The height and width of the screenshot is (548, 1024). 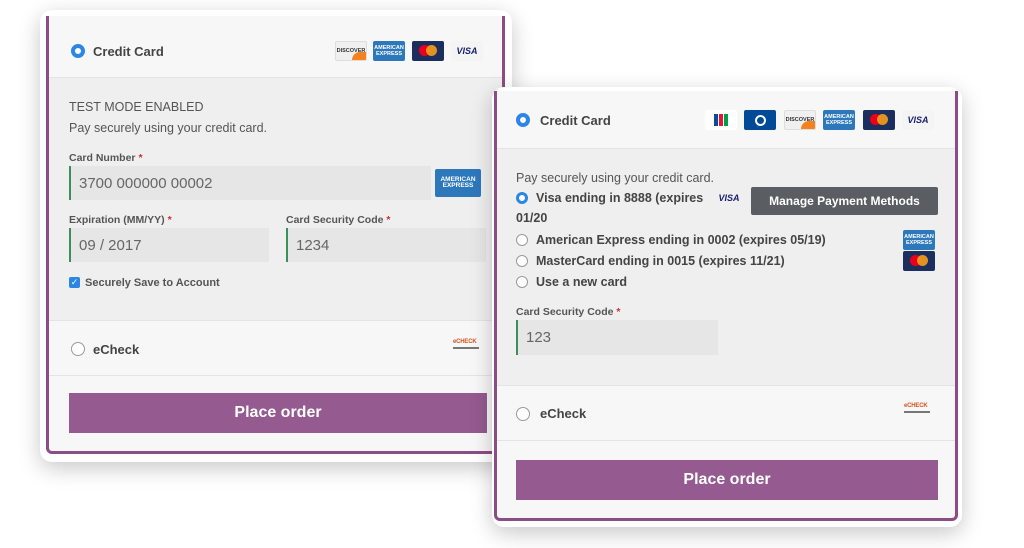 What do you see at coordinates (563, 413) in the screenshot?
I see `right-echeck-label: eCheck` at bounding box center [563, 413].